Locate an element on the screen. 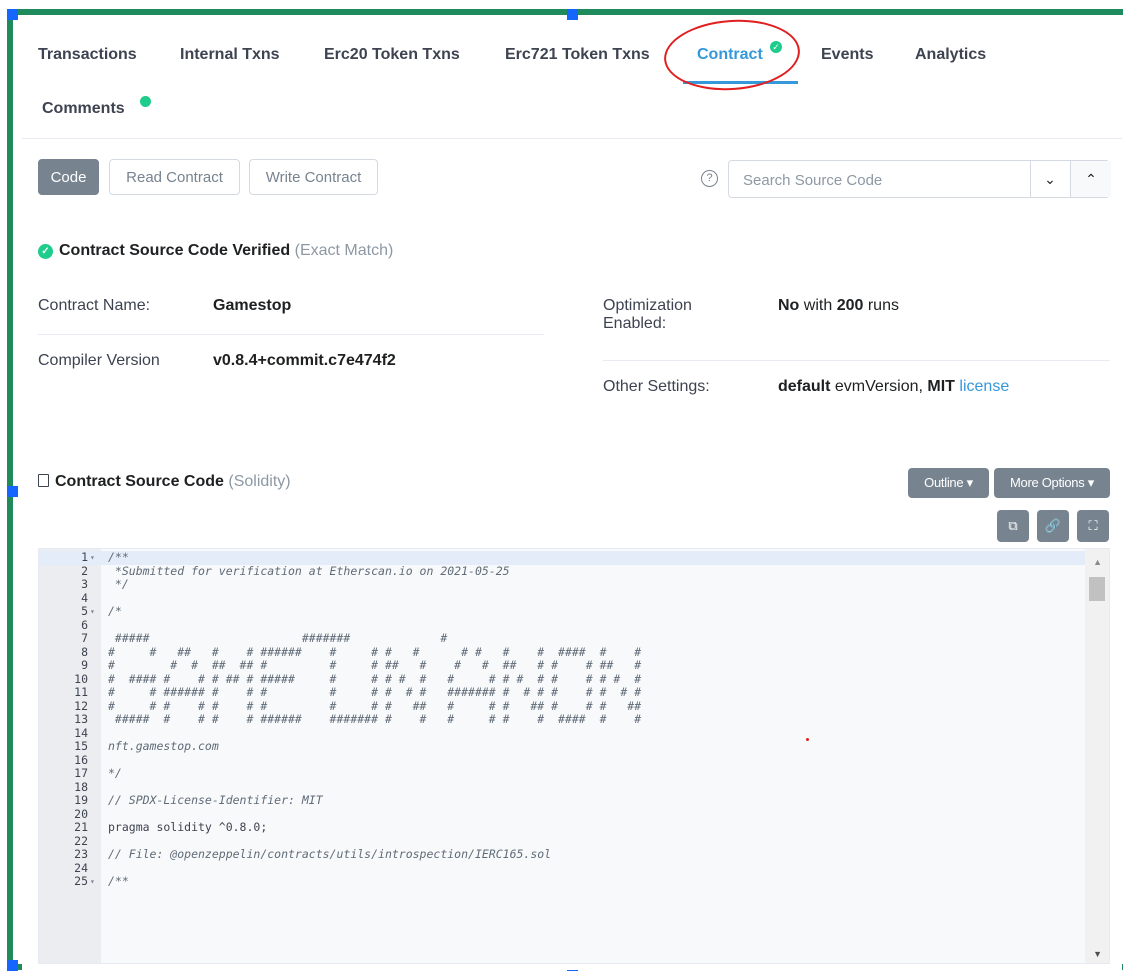 The height and width of the screenshot is (972, 1123). red-dot-mark is located at coordinates (807, 739).